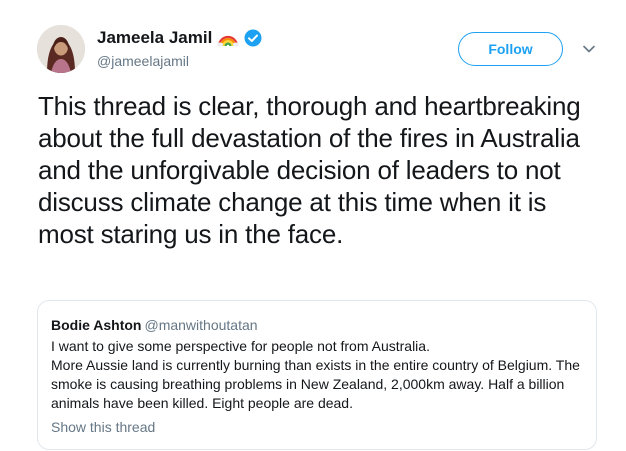 This screenshot has height=451, width=626. What do you see at coordinates (228, 38) in the screenshot?
I see `rainbow-emoji-icon` at bounding box center [228, 38].